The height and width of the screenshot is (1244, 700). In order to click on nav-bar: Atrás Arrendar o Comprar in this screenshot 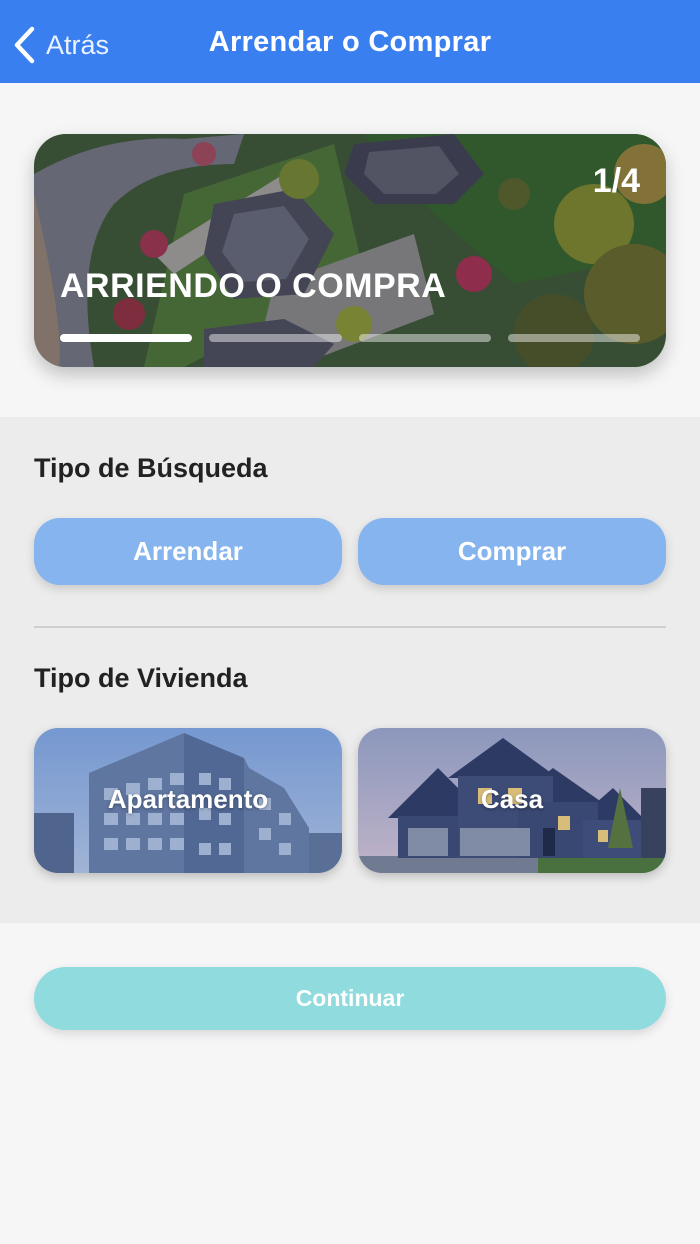, I will do `click(350, 41)`.